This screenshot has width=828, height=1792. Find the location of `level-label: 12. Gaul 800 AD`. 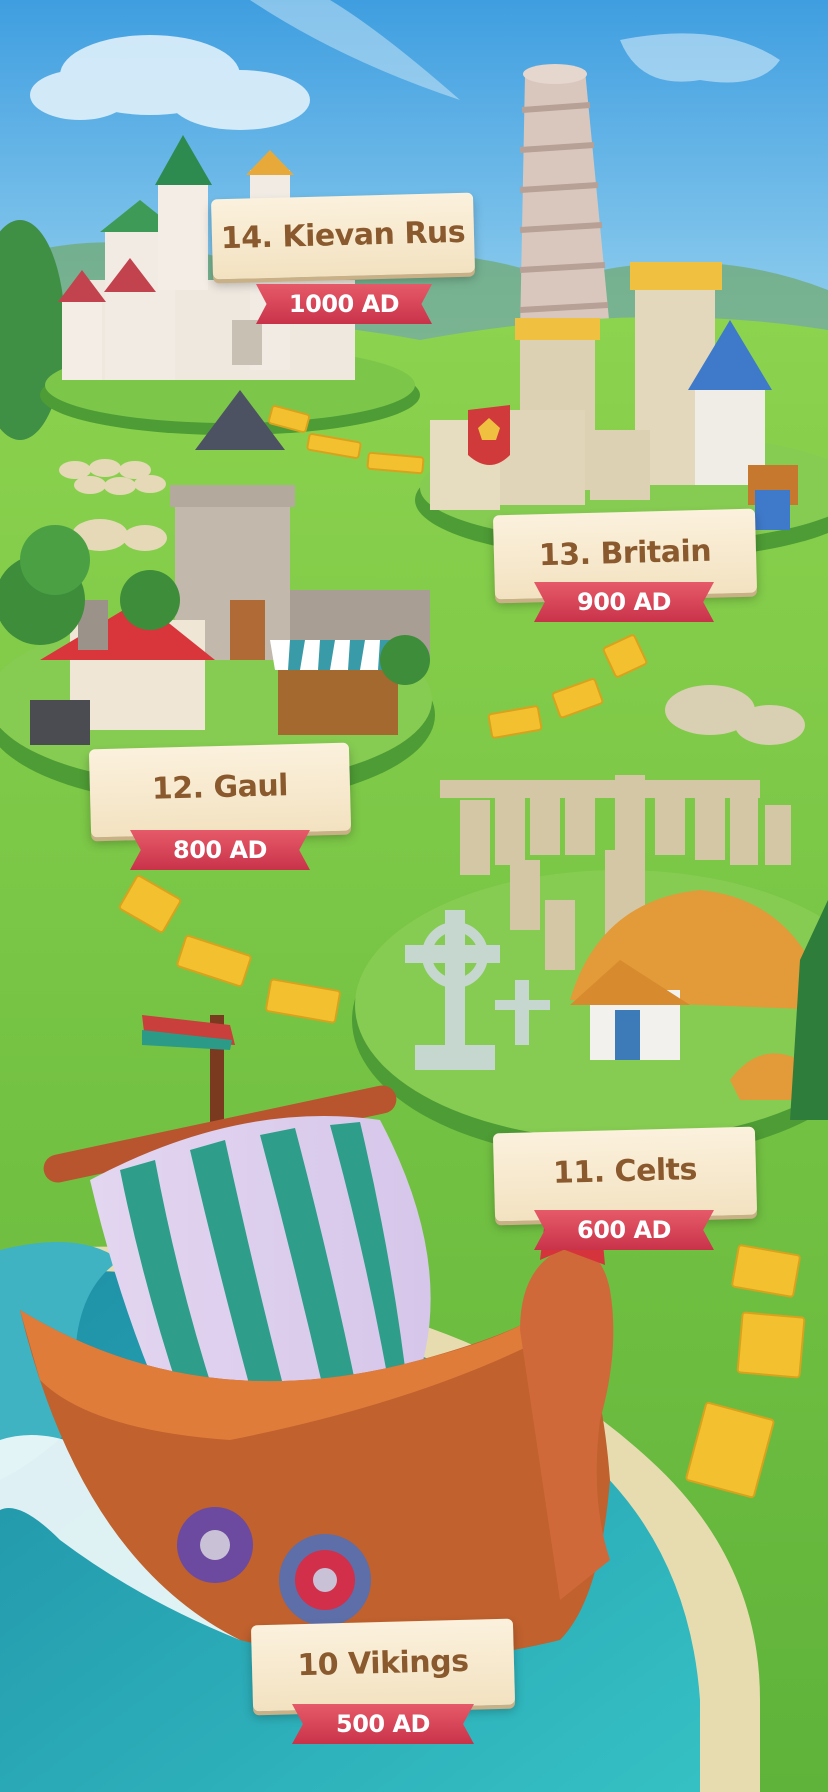

level-label: 12. Gaul 800 AD is located at coordinates (220, 809).